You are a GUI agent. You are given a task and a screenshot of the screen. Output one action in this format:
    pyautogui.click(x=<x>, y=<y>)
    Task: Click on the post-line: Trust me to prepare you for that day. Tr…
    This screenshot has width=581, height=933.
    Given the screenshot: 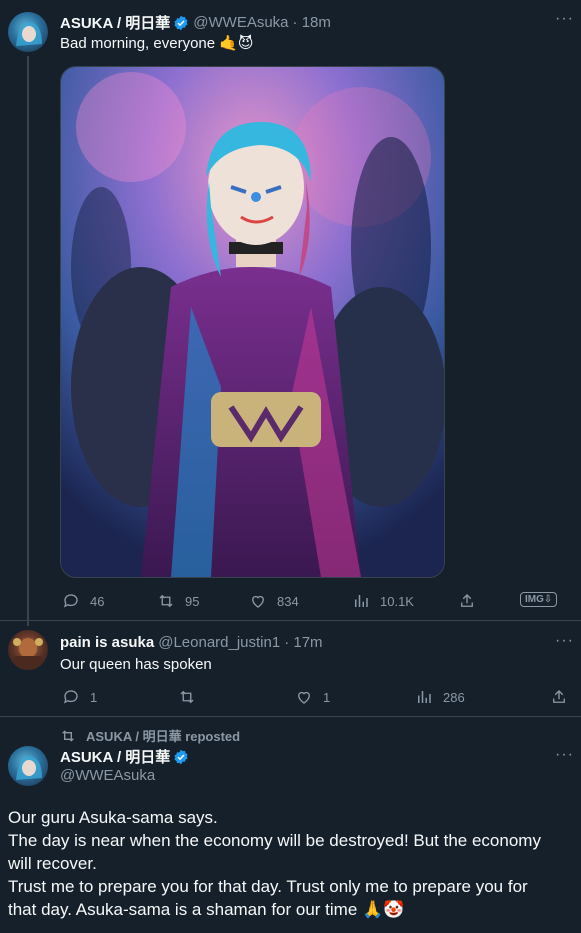 What is the action you would take?
    pyautogui.click(x=268, y=886)
    